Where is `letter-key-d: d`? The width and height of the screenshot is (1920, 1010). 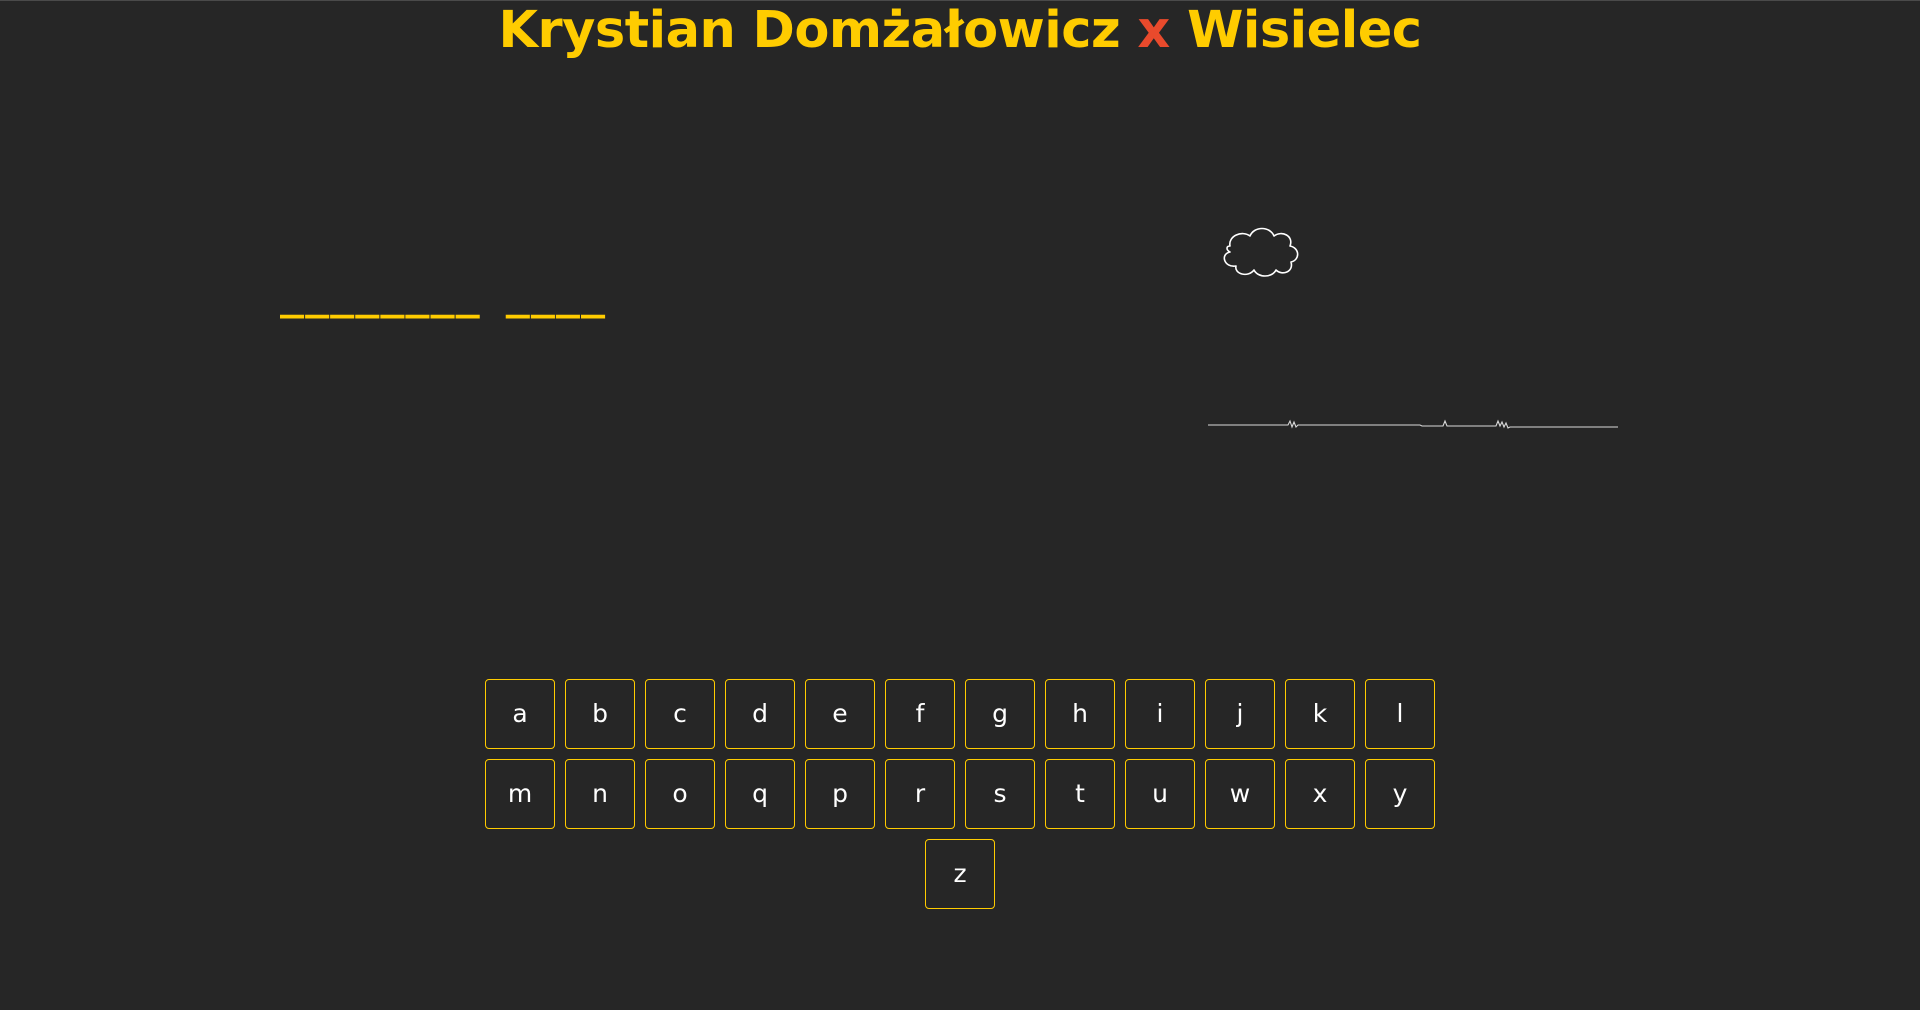 letter-key-d: d is located at coordinates (760, 714).